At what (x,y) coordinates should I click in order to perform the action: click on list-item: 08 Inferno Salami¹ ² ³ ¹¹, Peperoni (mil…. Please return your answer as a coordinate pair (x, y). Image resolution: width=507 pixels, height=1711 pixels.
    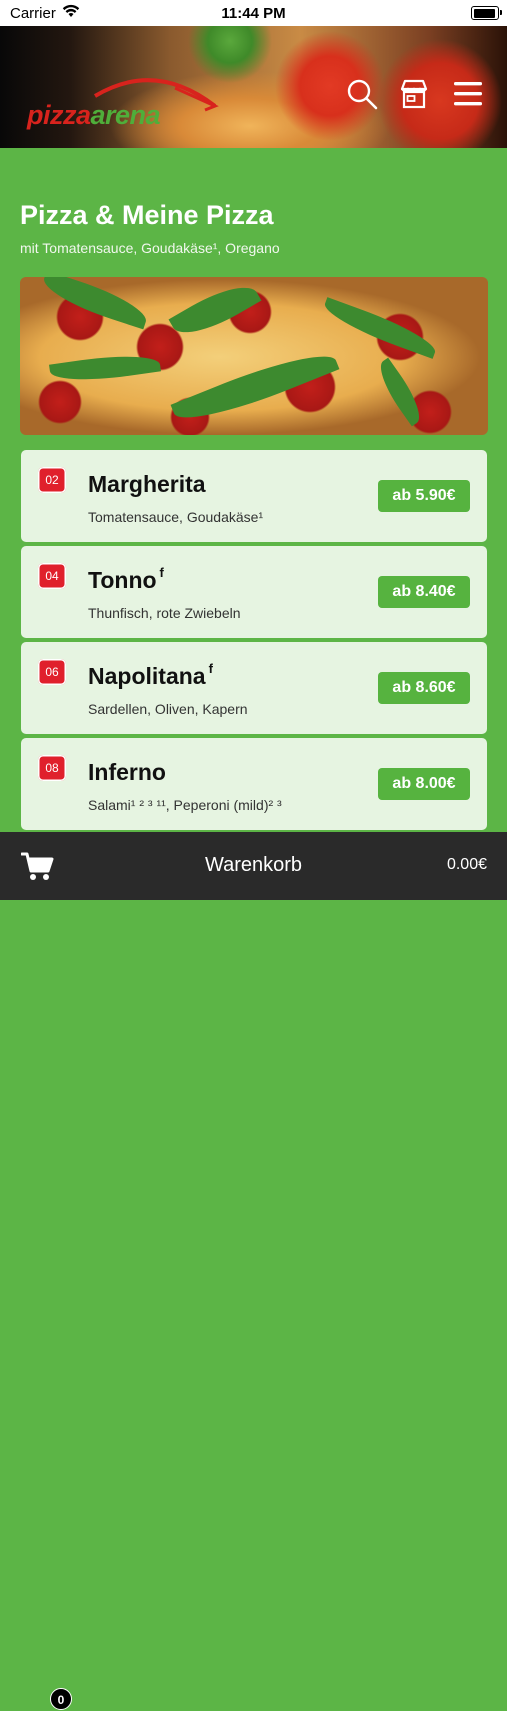
    Looking at the image, I should click on (254, 784).